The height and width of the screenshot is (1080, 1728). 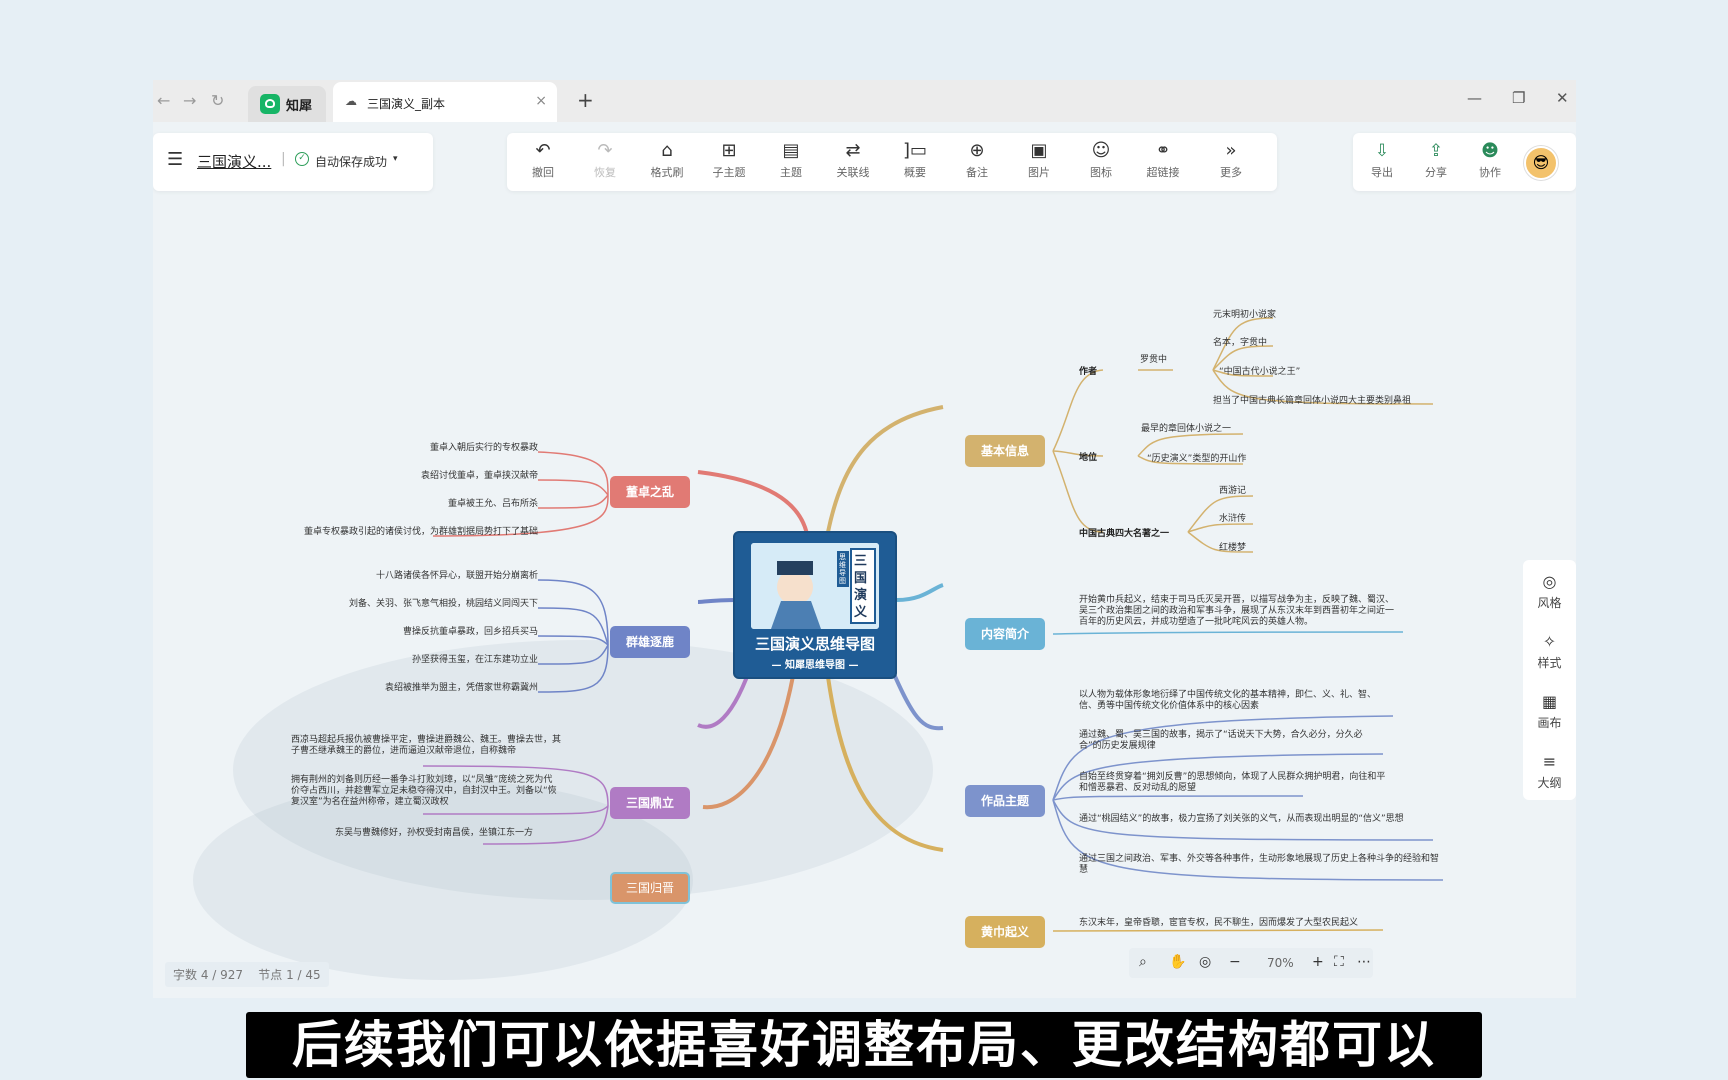 I want to click on side-panel: ◎ 风格 ✧ 样式 ▦ 画布 ≡ 大纲, so click(x=1549, y=680).